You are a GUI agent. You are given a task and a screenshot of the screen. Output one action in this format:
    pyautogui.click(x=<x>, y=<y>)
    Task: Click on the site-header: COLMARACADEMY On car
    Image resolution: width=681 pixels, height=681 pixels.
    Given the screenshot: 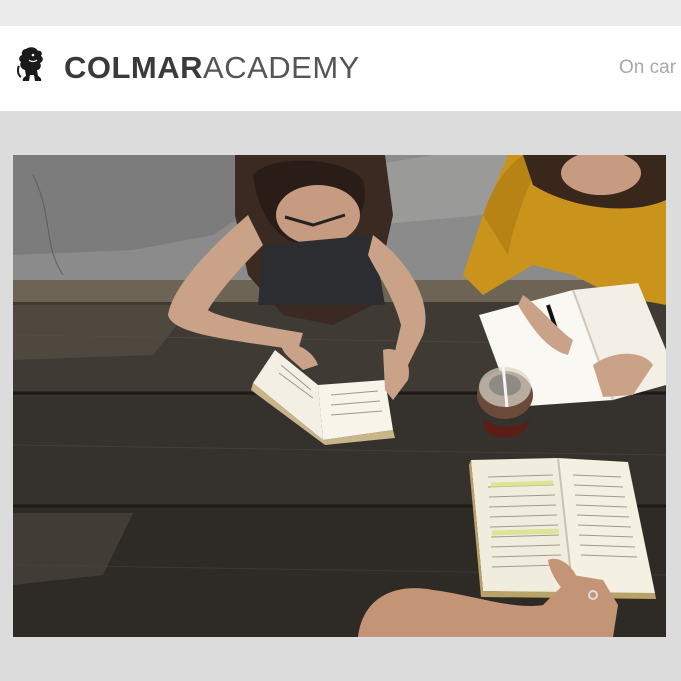 What is the action you would take?
    pyautogui.click(x=340, y=68)
    